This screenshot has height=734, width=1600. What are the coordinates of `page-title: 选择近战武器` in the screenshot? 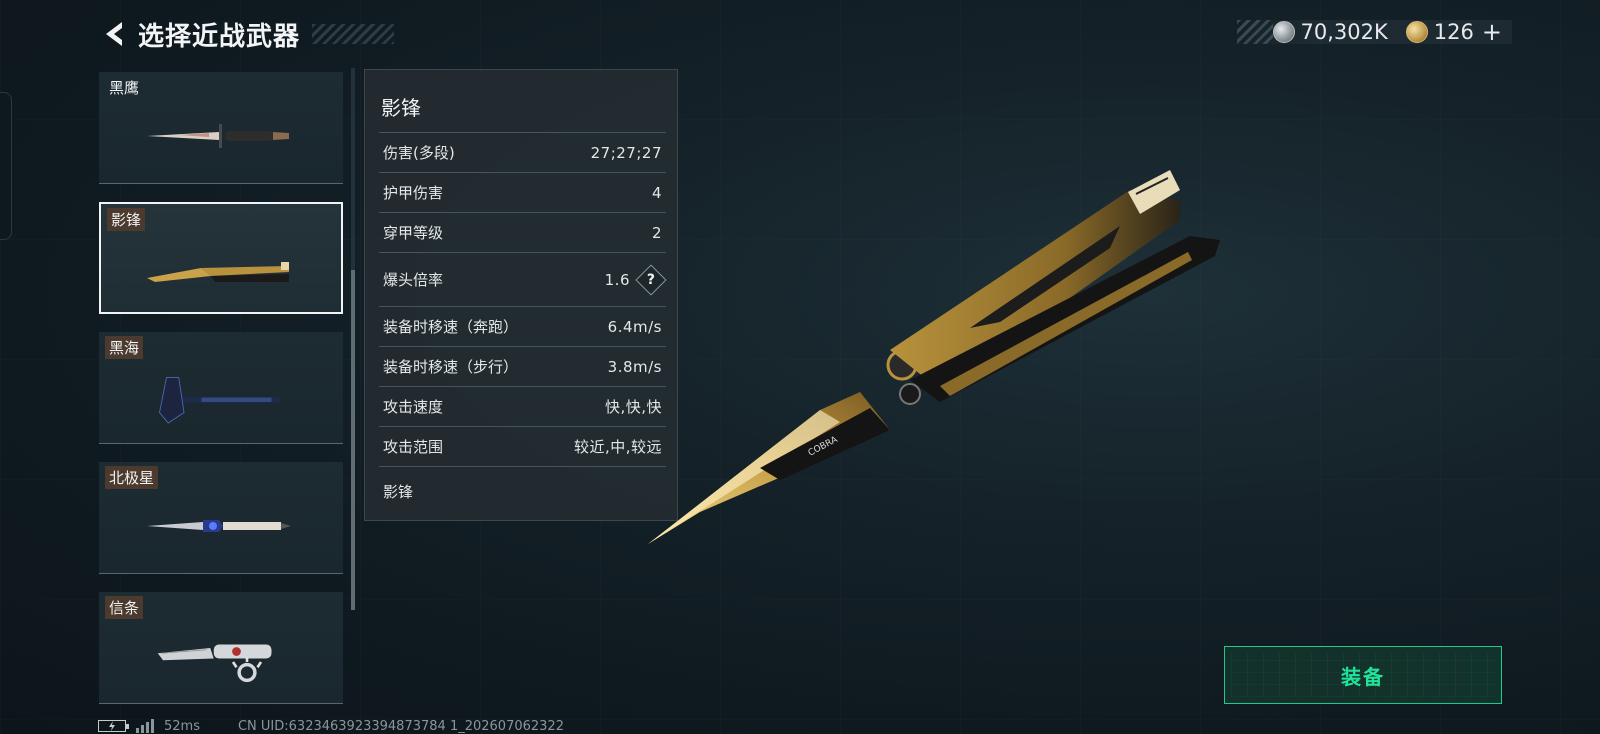 It's located at (219, 36).